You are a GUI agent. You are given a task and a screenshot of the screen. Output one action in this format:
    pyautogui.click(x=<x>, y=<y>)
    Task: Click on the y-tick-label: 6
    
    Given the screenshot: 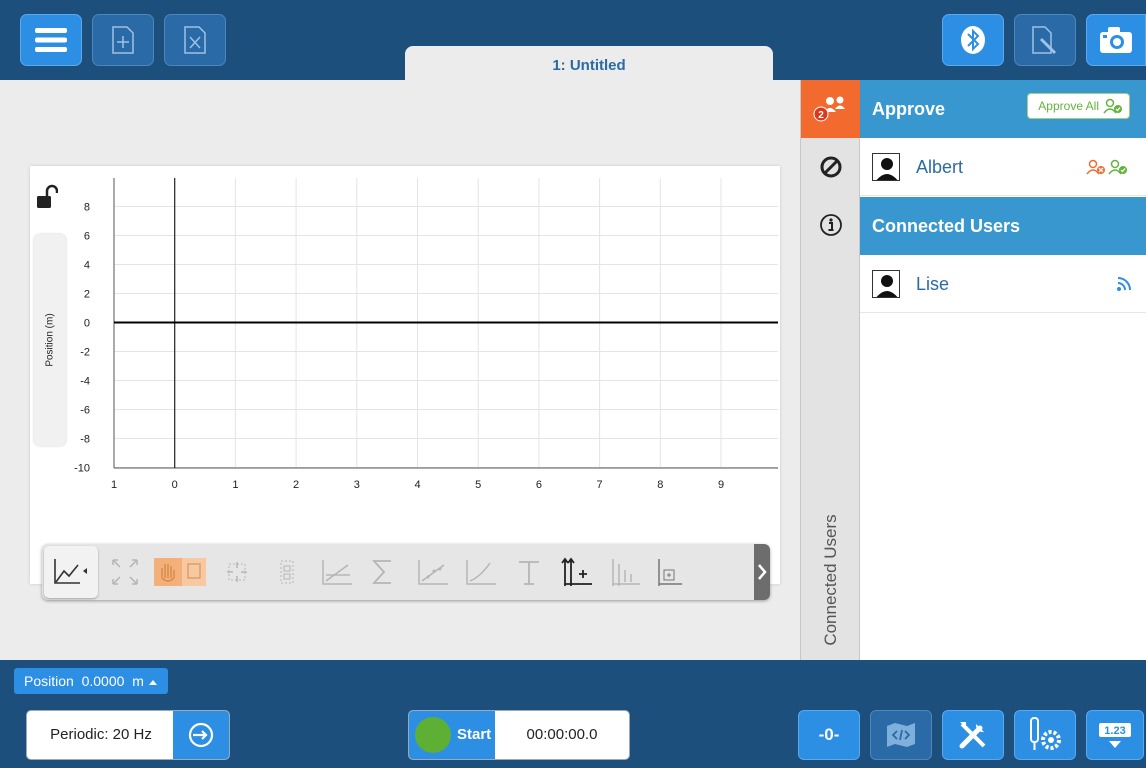 What is the action you would take?
    pyautogui.click(x=87, y=237)
    